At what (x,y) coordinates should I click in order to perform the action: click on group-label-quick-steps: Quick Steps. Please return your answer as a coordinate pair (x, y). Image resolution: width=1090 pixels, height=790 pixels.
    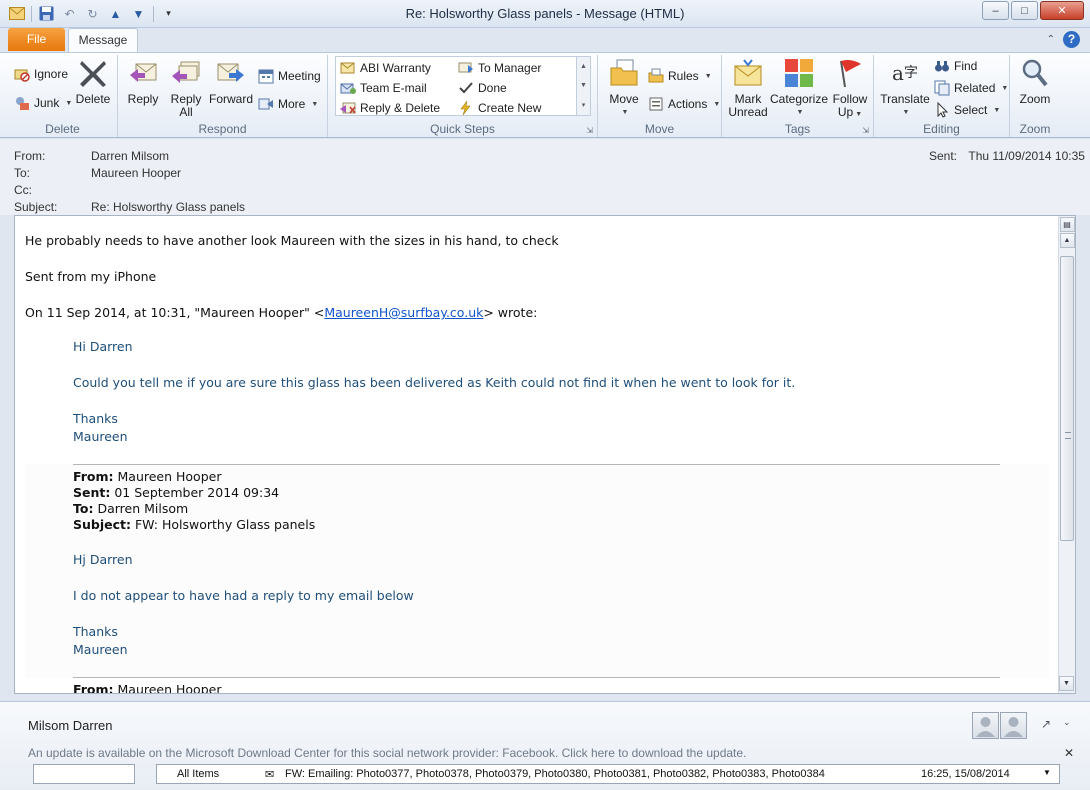
    Looking at the image, I should click on (462, 129).